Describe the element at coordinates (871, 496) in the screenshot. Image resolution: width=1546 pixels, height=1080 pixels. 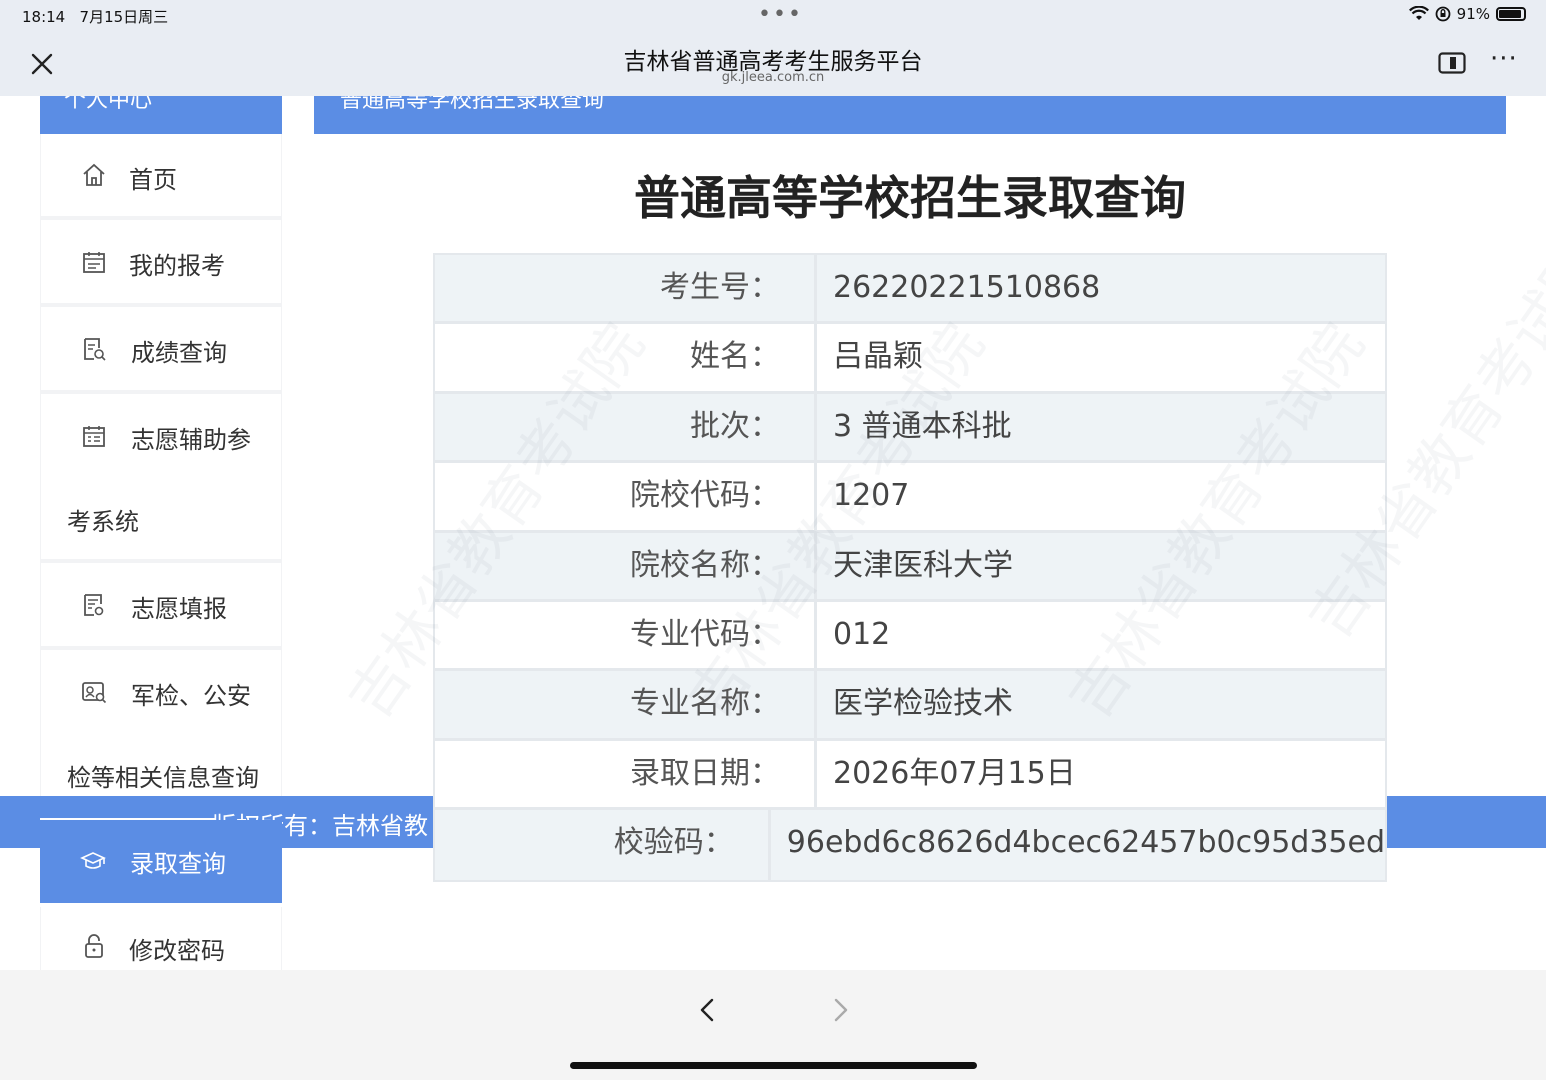
I see `field-value: 1207` at that location.